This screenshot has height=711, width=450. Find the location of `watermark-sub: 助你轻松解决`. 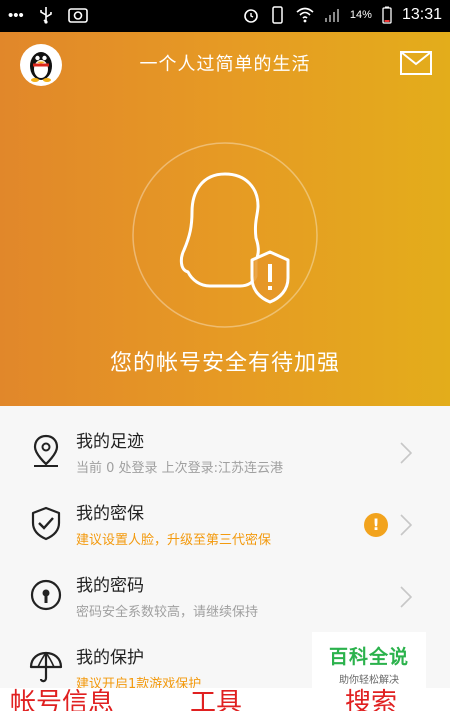

watermark-sub: 助你轻松解决 is located at coordinates (369, 680).